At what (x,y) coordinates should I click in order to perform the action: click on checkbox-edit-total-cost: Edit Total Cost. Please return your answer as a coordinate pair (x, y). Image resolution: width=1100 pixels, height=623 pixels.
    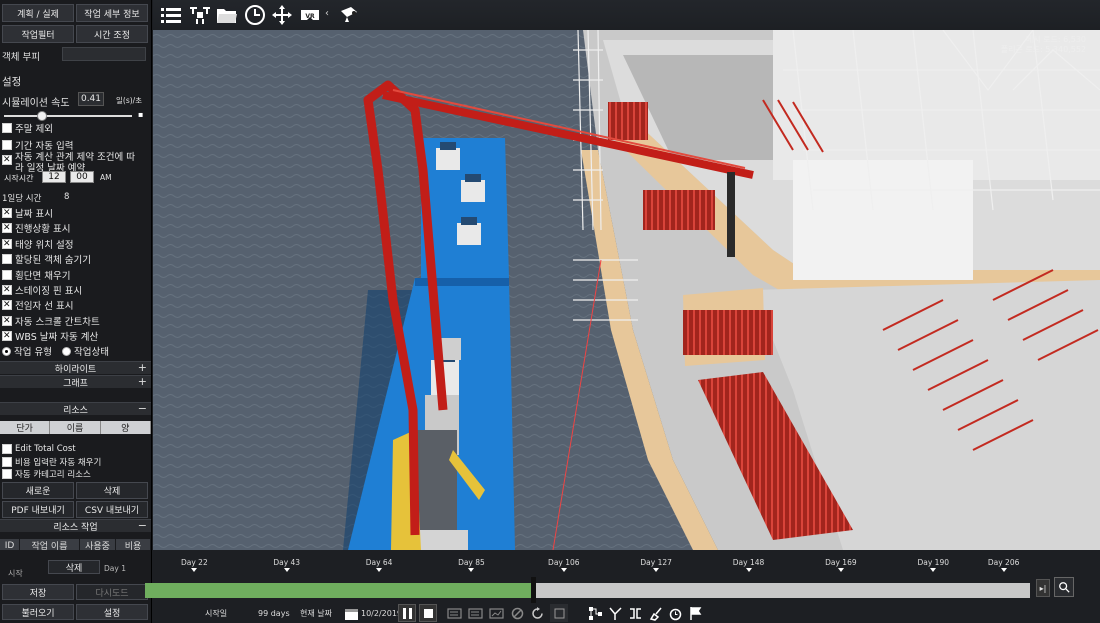
    Looking at the image, I should click on (39, 449).